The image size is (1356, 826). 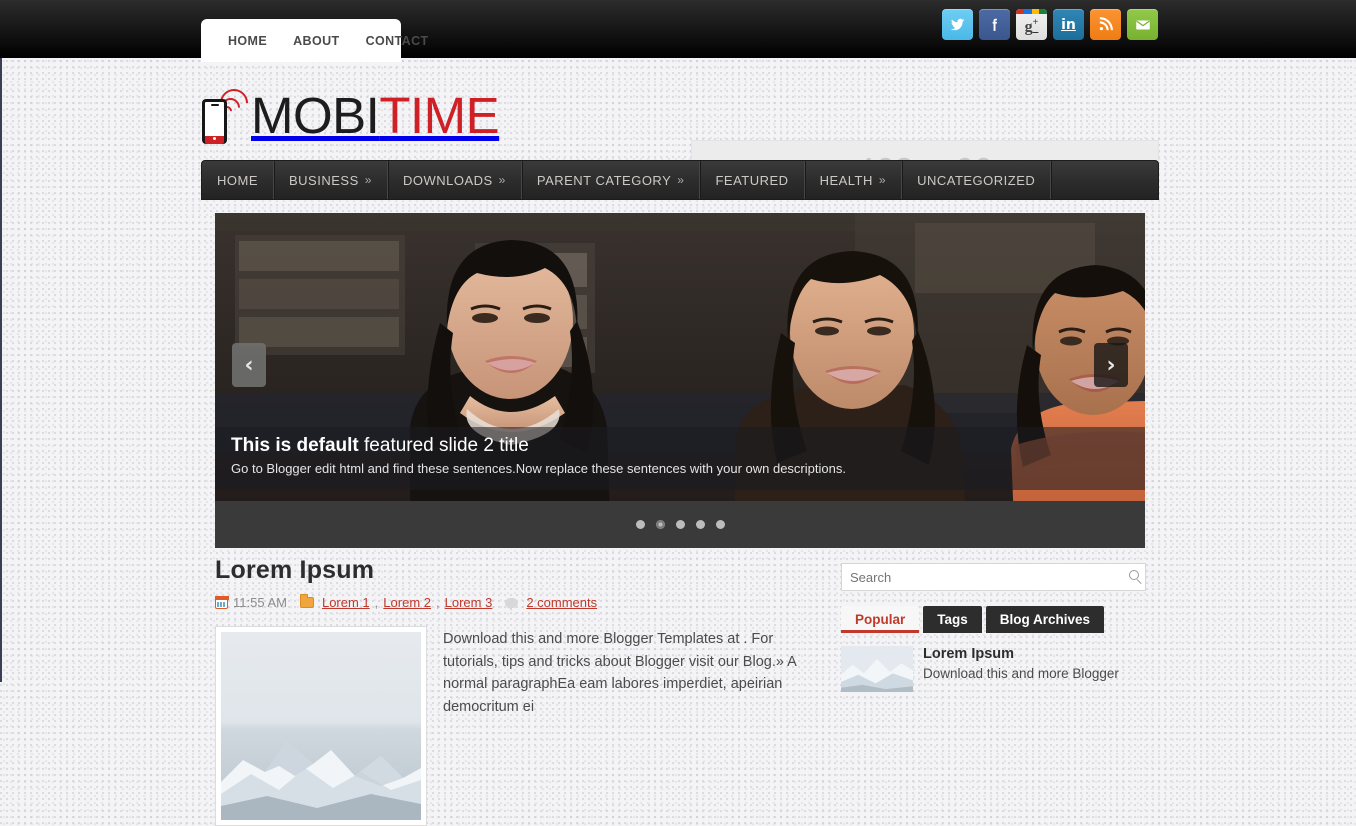 What do you see at coordinates (260, 602) in the screenshot?
I see `post-time: 11:55 AM` at bounding box center [260, 602].